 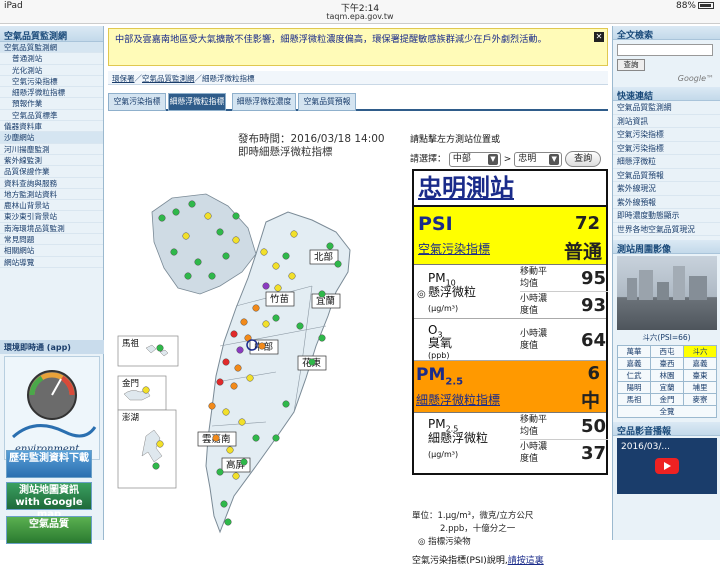 What do you see at coordinates (51, 161) in the screenshot?
I see `left-nav-item: 紫外線監測` at bounding box center [51, 161].